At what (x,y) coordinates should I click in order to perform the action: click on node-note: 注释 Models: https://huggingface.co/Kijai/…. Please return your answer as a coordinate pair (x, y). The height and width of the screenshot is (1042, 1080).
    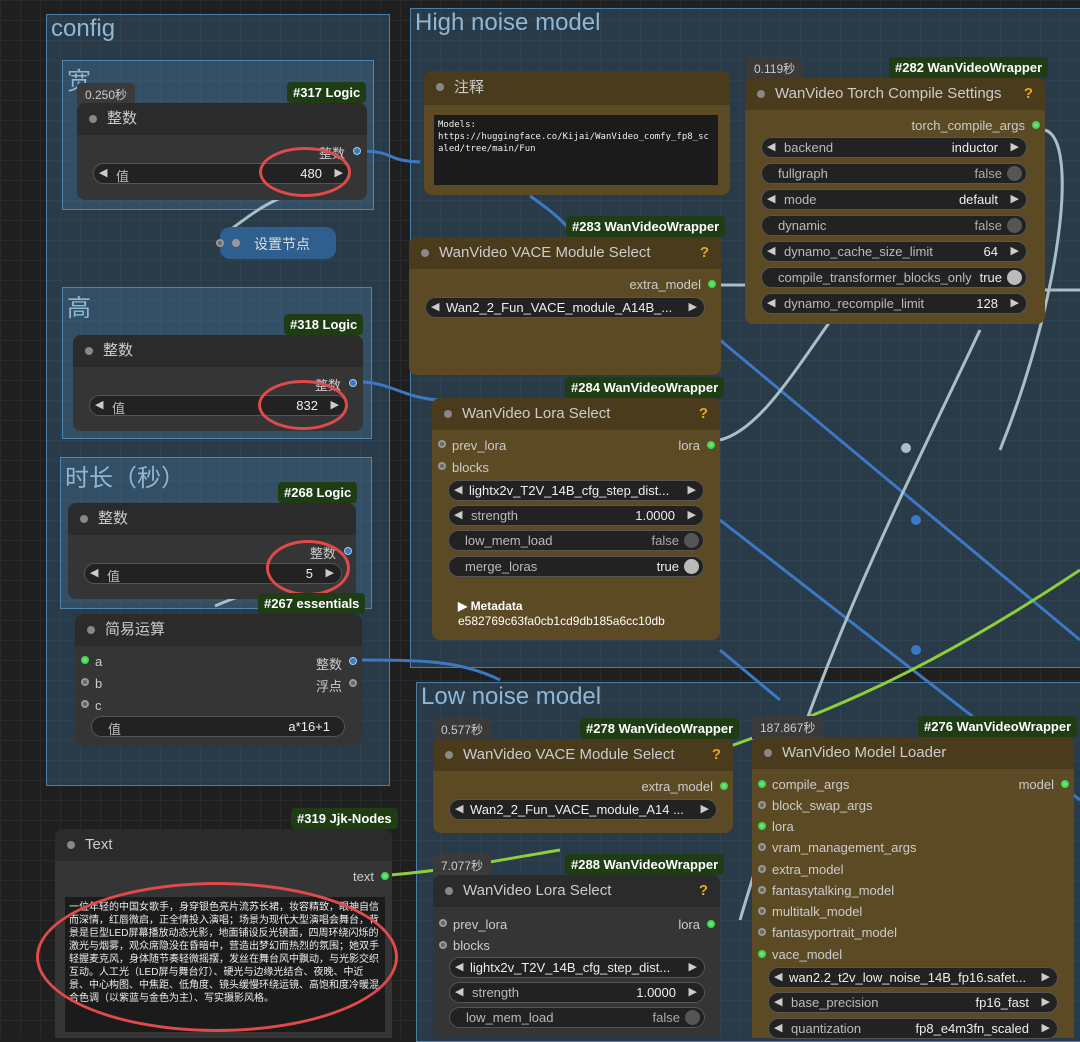
    Looking at the image, I should click on (577, 133).